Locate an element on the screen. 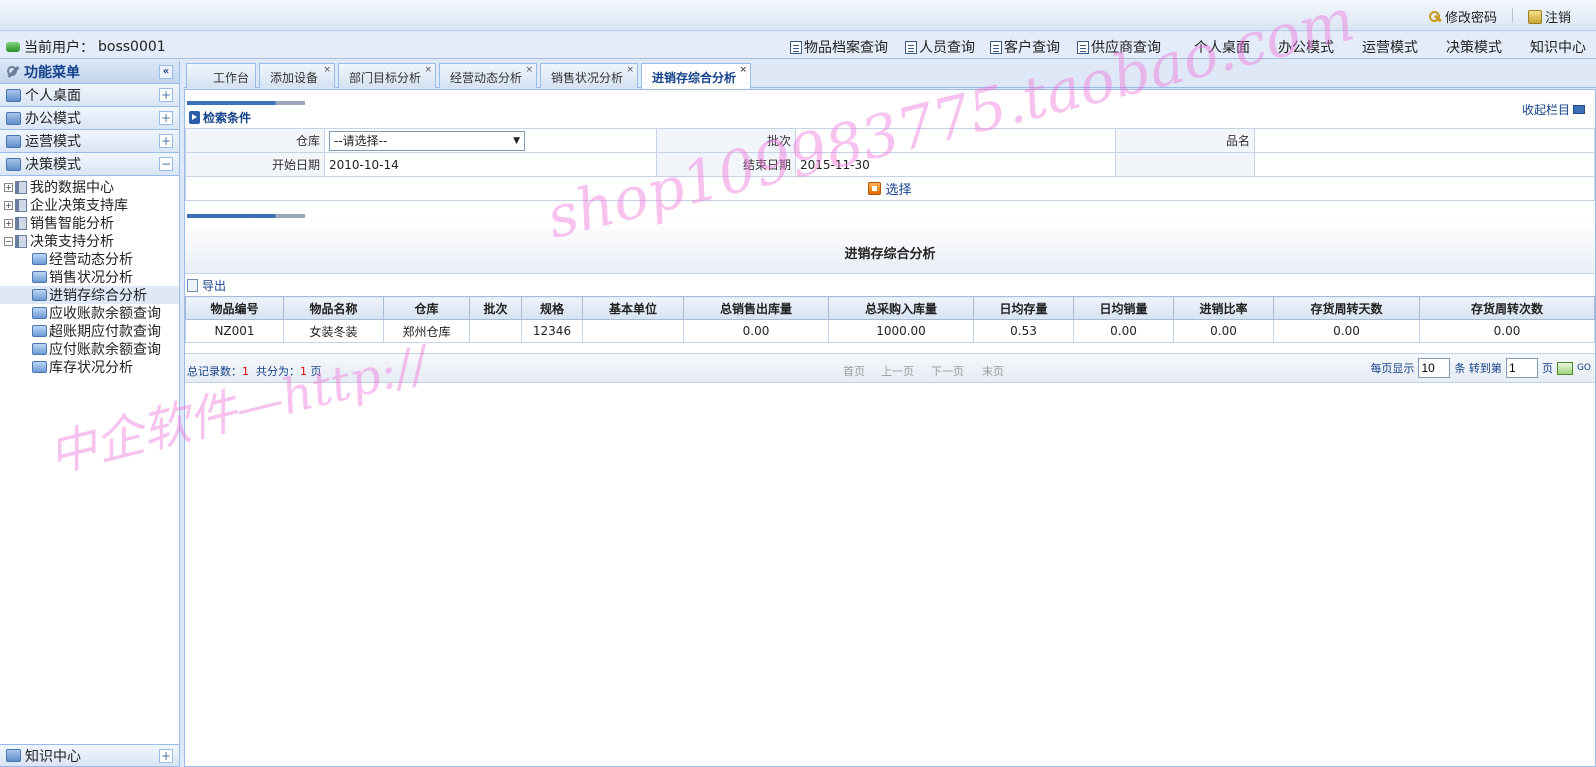 The image size is (1596, 767). first-page-link: 首页 is located at coordinates (854, 371).